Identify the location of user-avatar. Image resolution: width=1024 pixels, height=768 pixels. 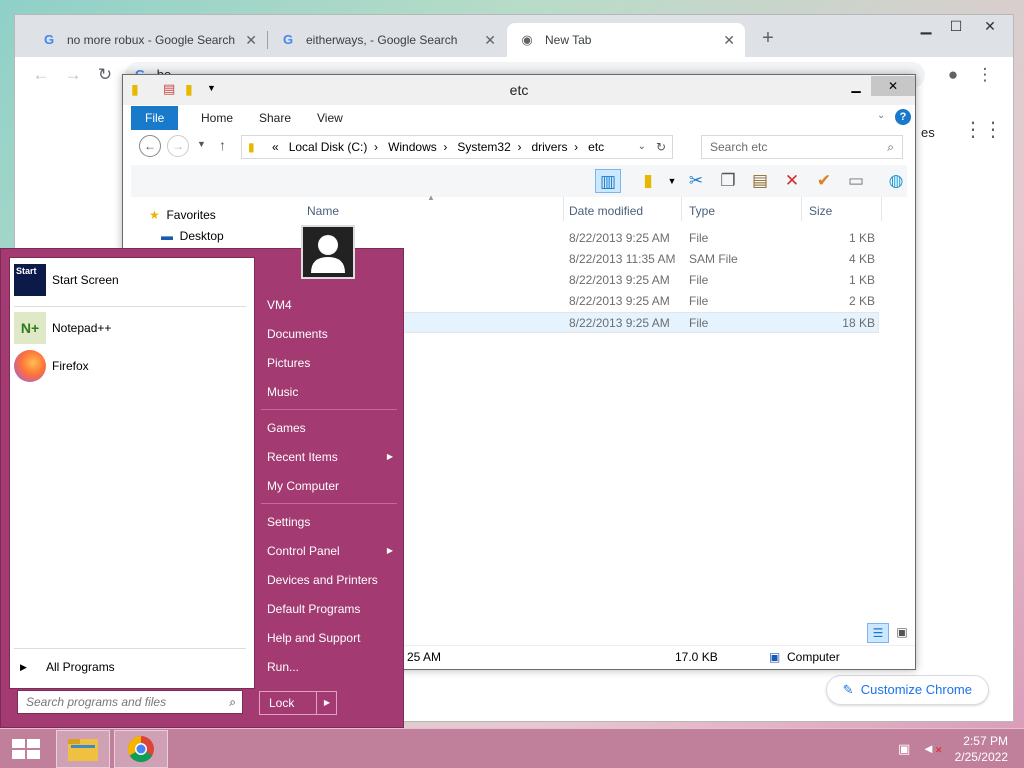
(328, 252).